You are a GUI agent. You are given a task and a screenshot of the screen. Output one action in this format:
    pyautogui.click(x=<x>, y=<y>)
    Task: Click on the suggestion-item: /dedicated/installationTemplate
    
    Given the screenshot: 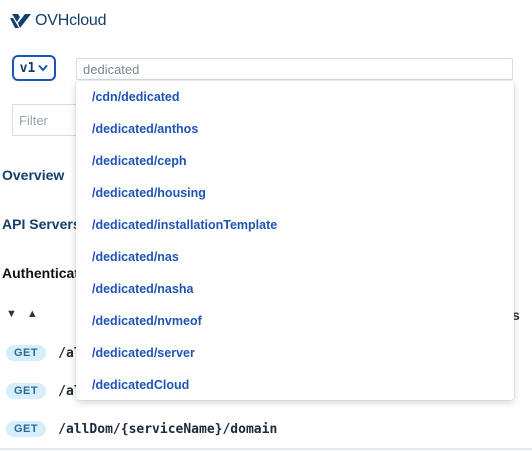 What is the action you would take?
    pyautogui.click(x=295, y=230)
    